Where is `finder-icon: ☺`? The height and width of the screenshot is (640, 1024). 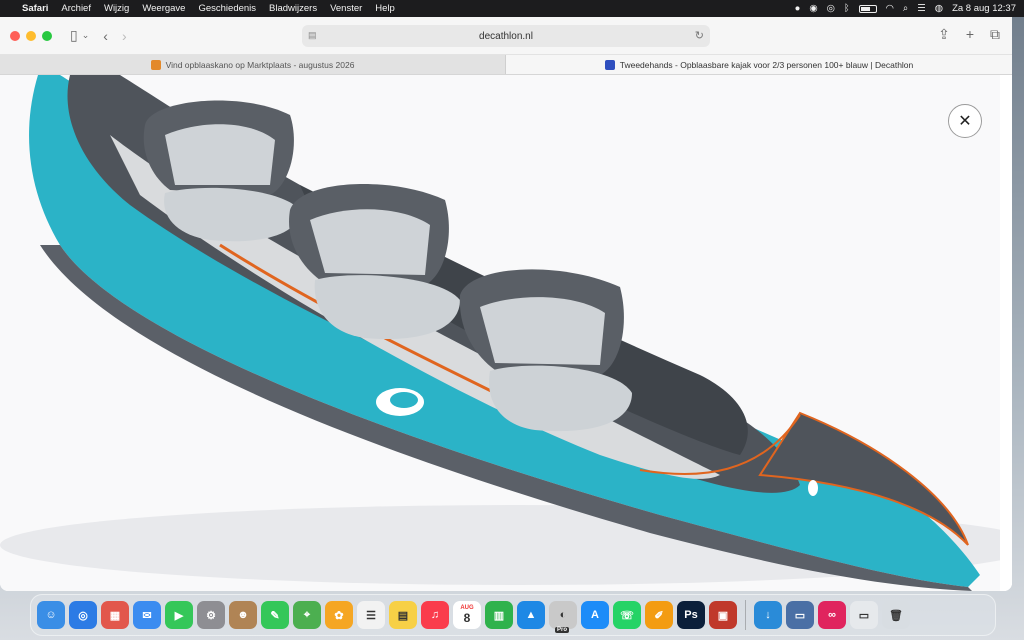 finder-icon: ☺ is located at coordinates (51, 615).